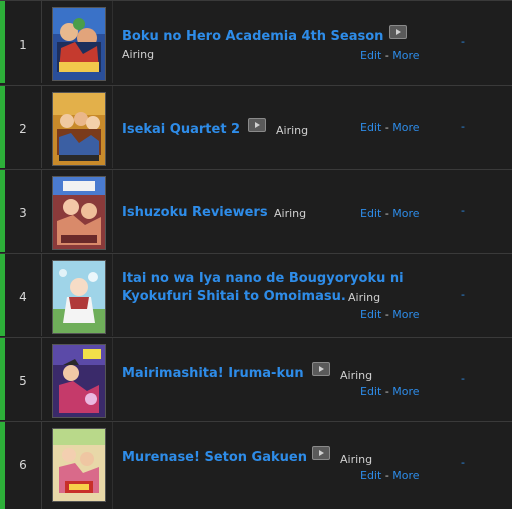  I want to click on rank-cell: 5, so click(23, 379).